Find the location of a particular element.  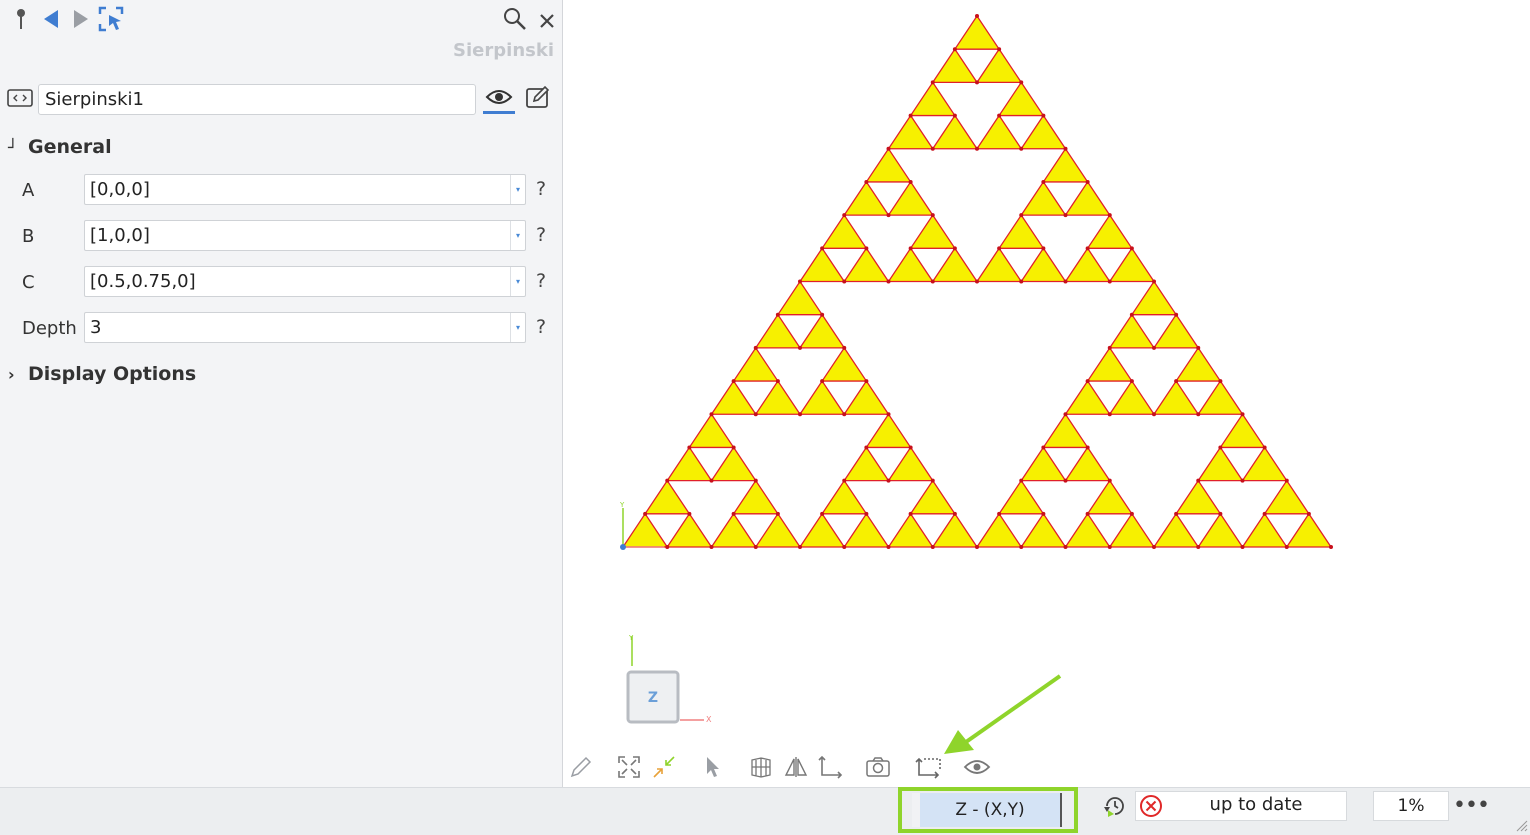

resize-grip-icon is located at coordinates (1521, 825).